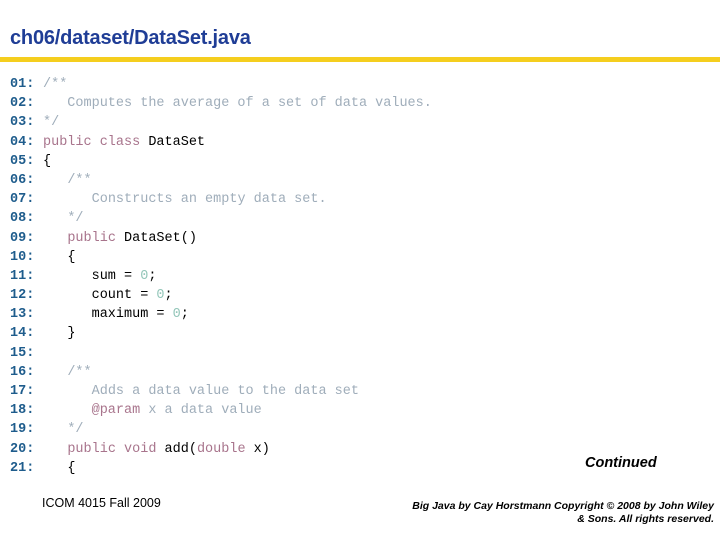 The height and width of the screenshot is (540, 720). I want to click on code-token-com: Adds a data value to the data set, so click(213, 391).